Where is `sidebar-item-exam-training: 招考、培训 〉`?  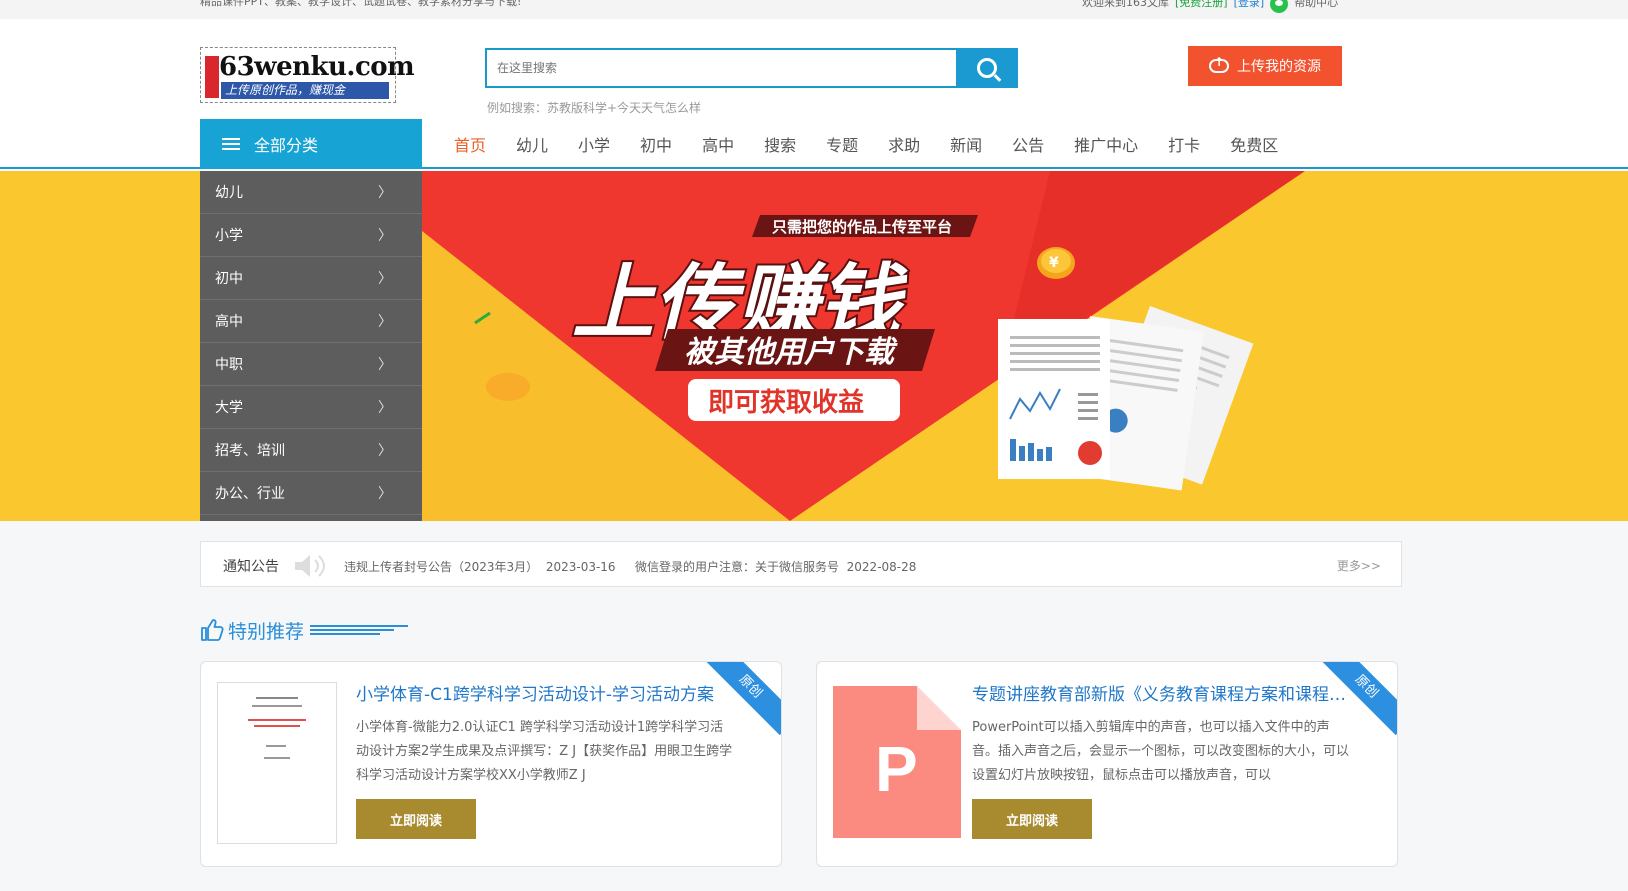
sidebar-item-exam-training: 招考、培训 〉 is located at coordinates (311, 450).